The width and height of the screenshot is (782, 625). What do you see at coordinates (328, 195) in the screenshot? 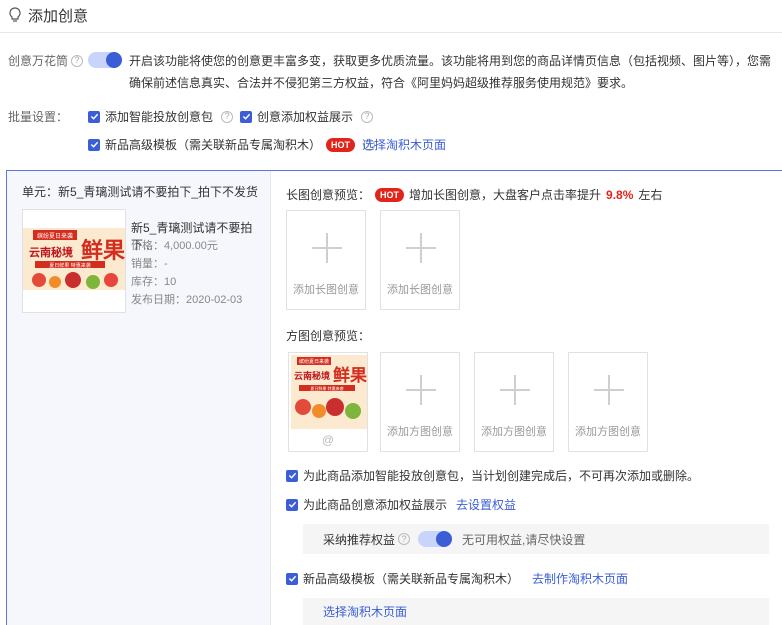
I see `long-preview-label: 长图创意预览：` at bounding box center [328, 195].